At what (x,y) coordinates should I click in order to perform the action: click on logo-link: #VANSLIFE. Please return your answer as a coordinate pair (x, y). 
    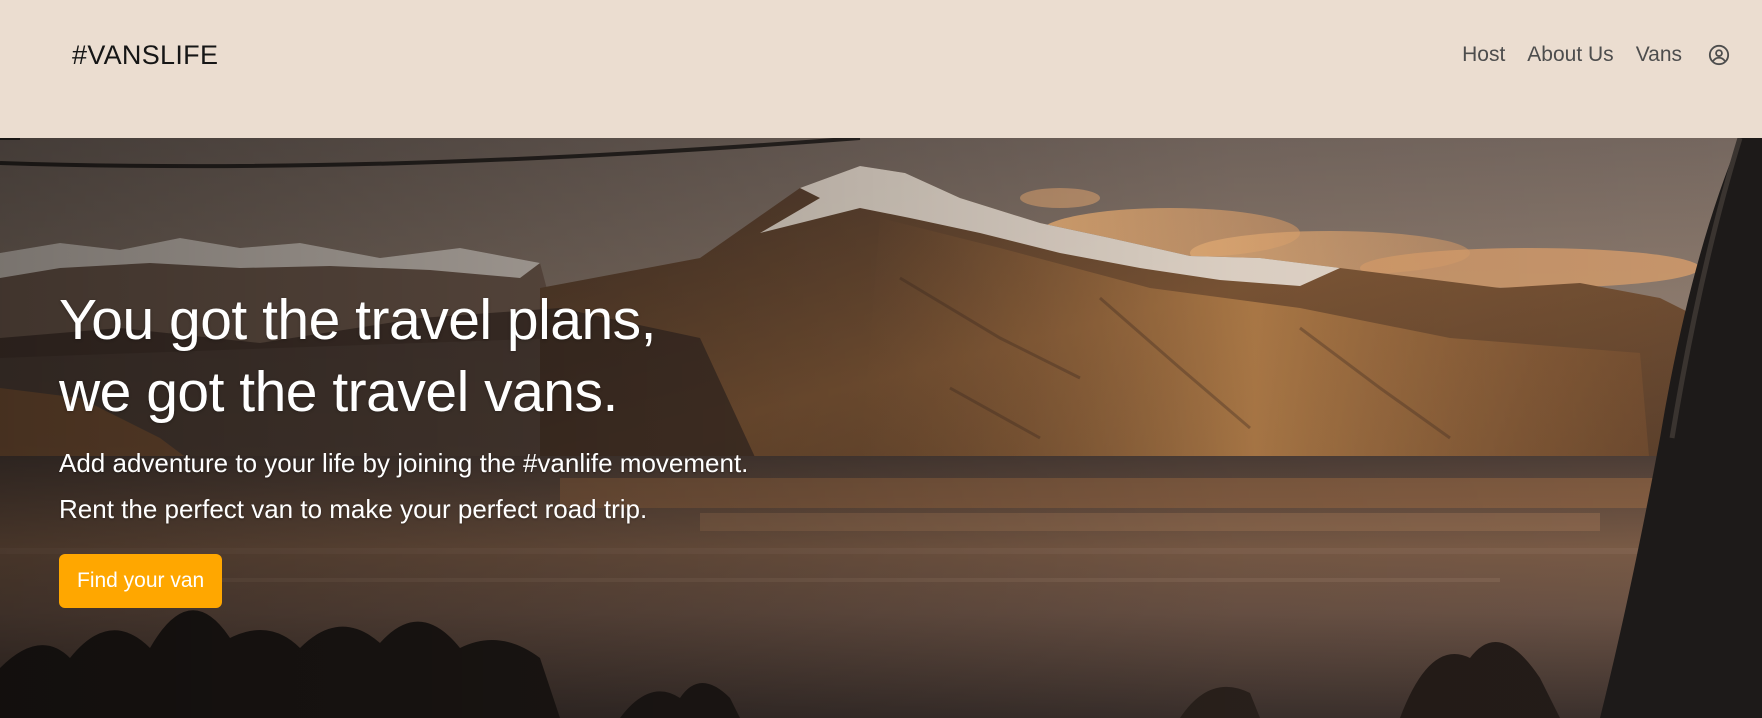
    Looking at the image, I should click on (145, 55).